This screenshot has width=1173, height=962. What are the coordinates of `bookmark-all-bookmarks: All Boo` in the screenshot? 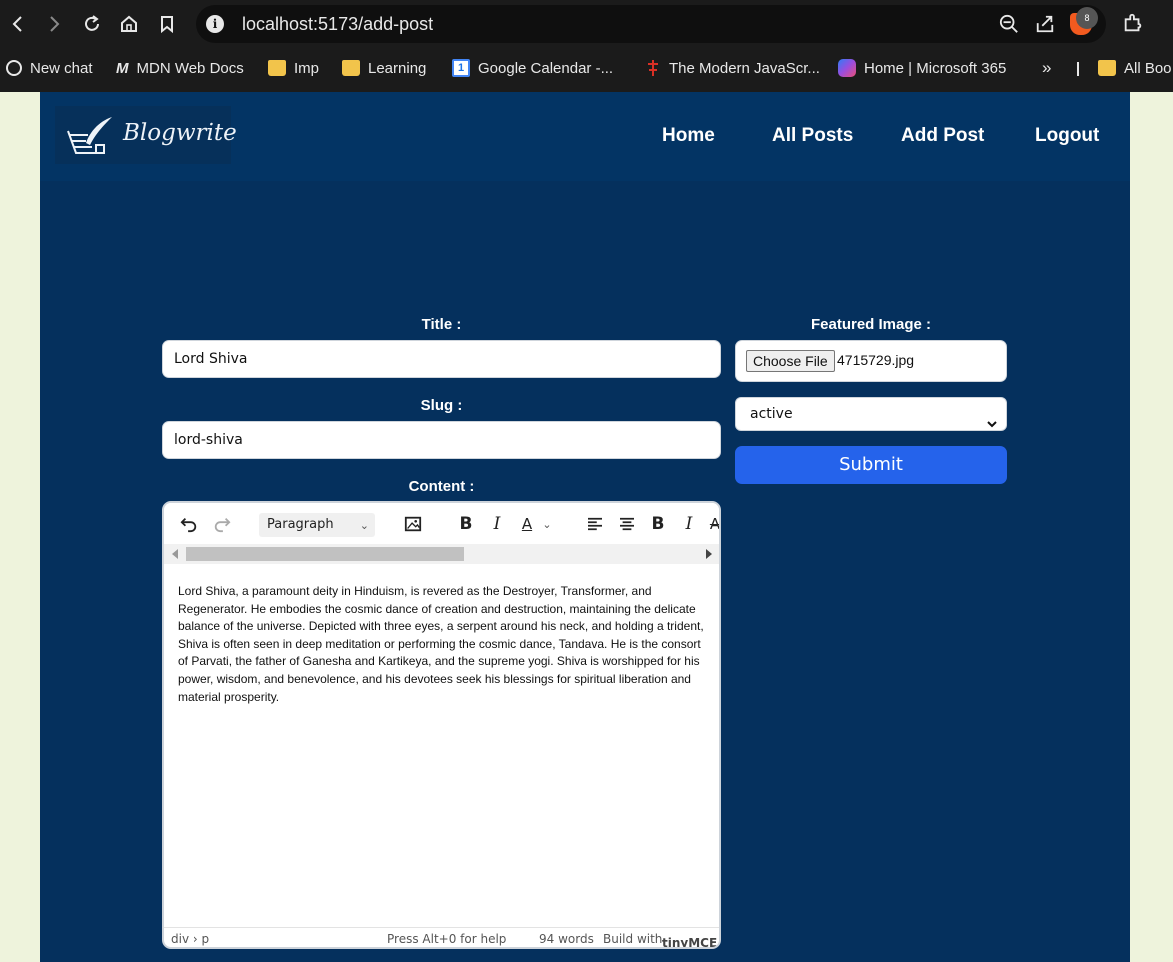 It's located at (1135, 68).